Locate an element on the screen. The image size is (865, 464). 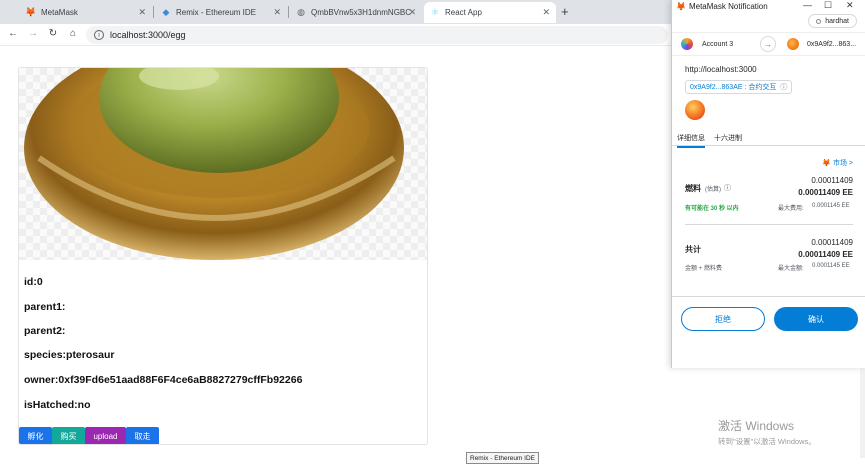
to-avatar is located at coordinates (793, 44).